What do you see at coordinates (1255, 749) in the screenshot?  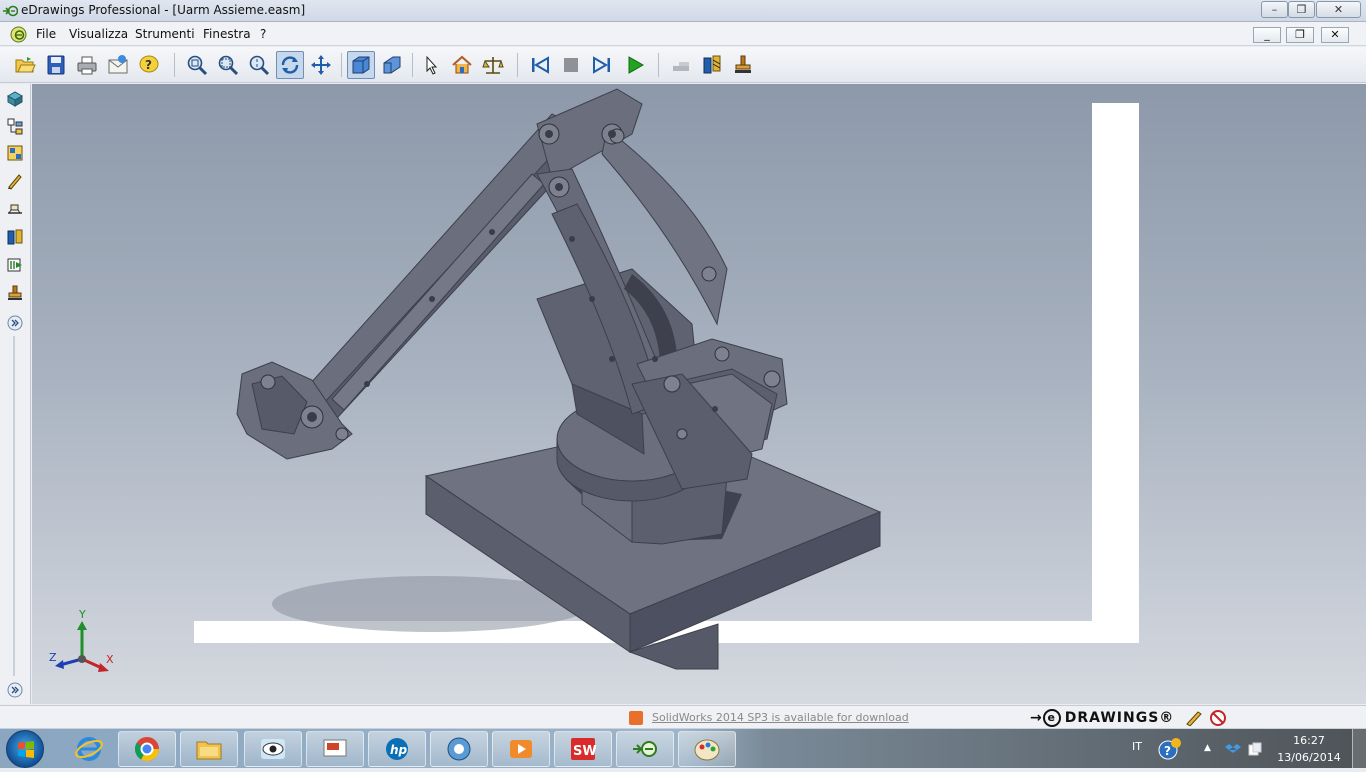 I see `devices-icon` at bounding box center [1255, 749].